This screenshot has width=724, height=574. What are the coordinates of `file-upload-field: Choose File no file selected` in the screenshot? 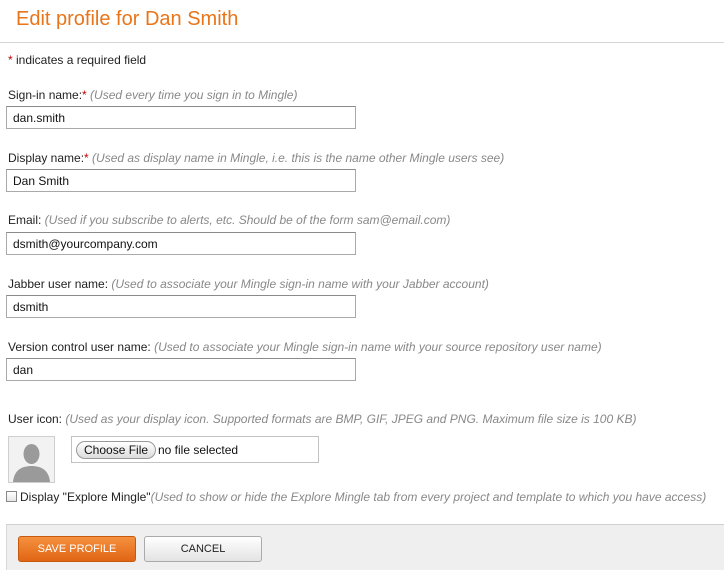 It's located at (195, 449).